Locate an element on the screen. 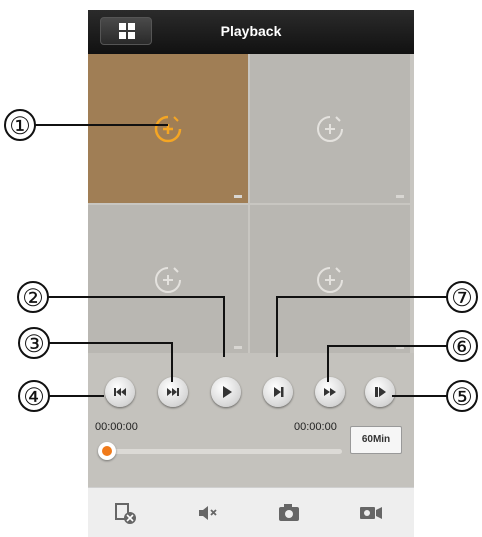 The width and height of the screenshot is (482, 537). callout-3: ③ is located at coordinates (34, 344).